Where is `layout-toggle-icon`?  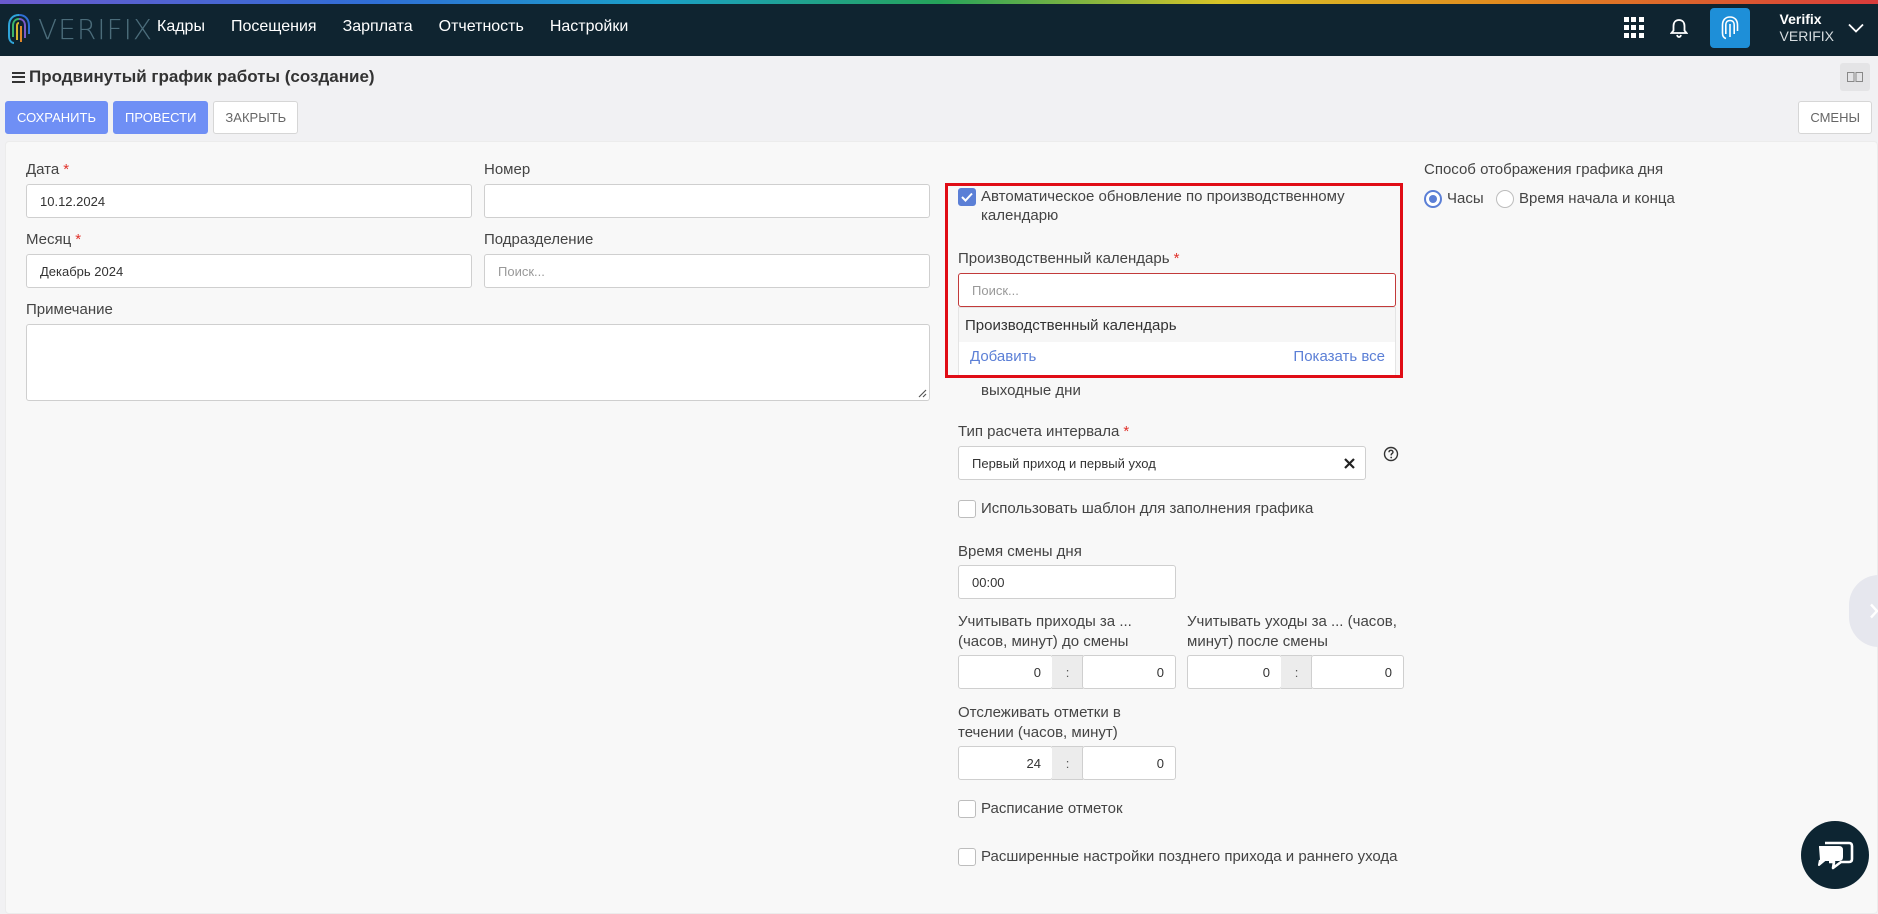 layout-toggle-icon is located at coordinates (1855, 77).